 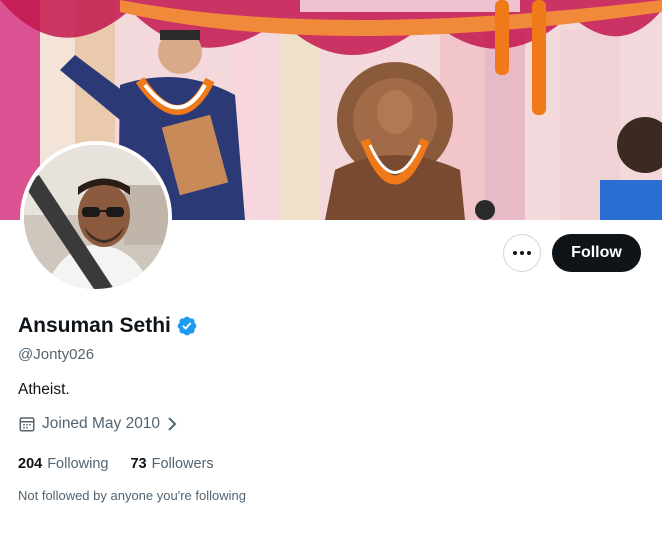 What do you see at coordinates (596, 253) in the screenshot?
I see `follow-button: Follow` at bounding box center [596, 253].